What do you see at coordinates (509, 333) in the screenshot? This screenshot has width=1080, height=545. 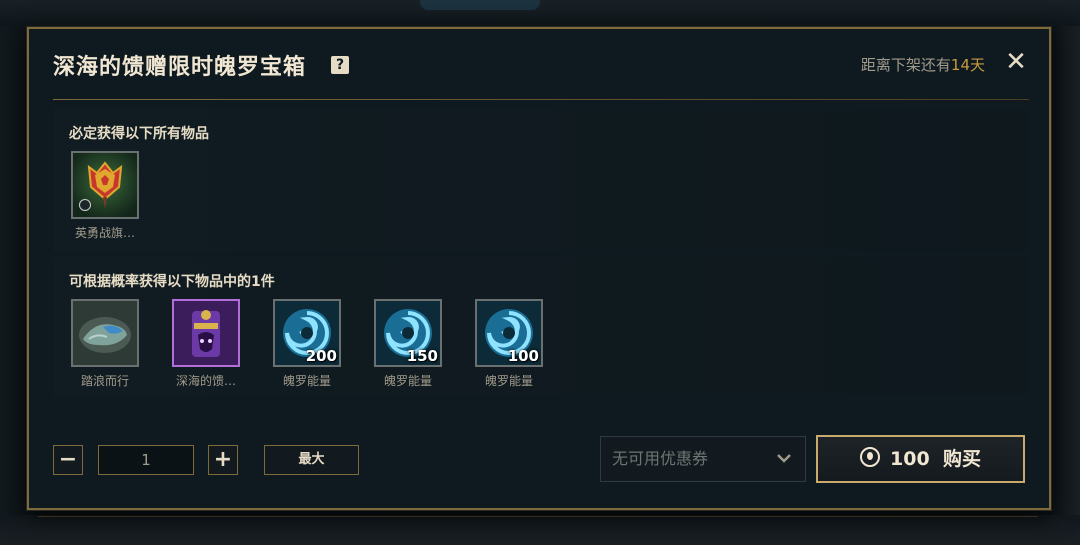 I see `poro-energy-icon: 100` at bounding box center [509, 333].